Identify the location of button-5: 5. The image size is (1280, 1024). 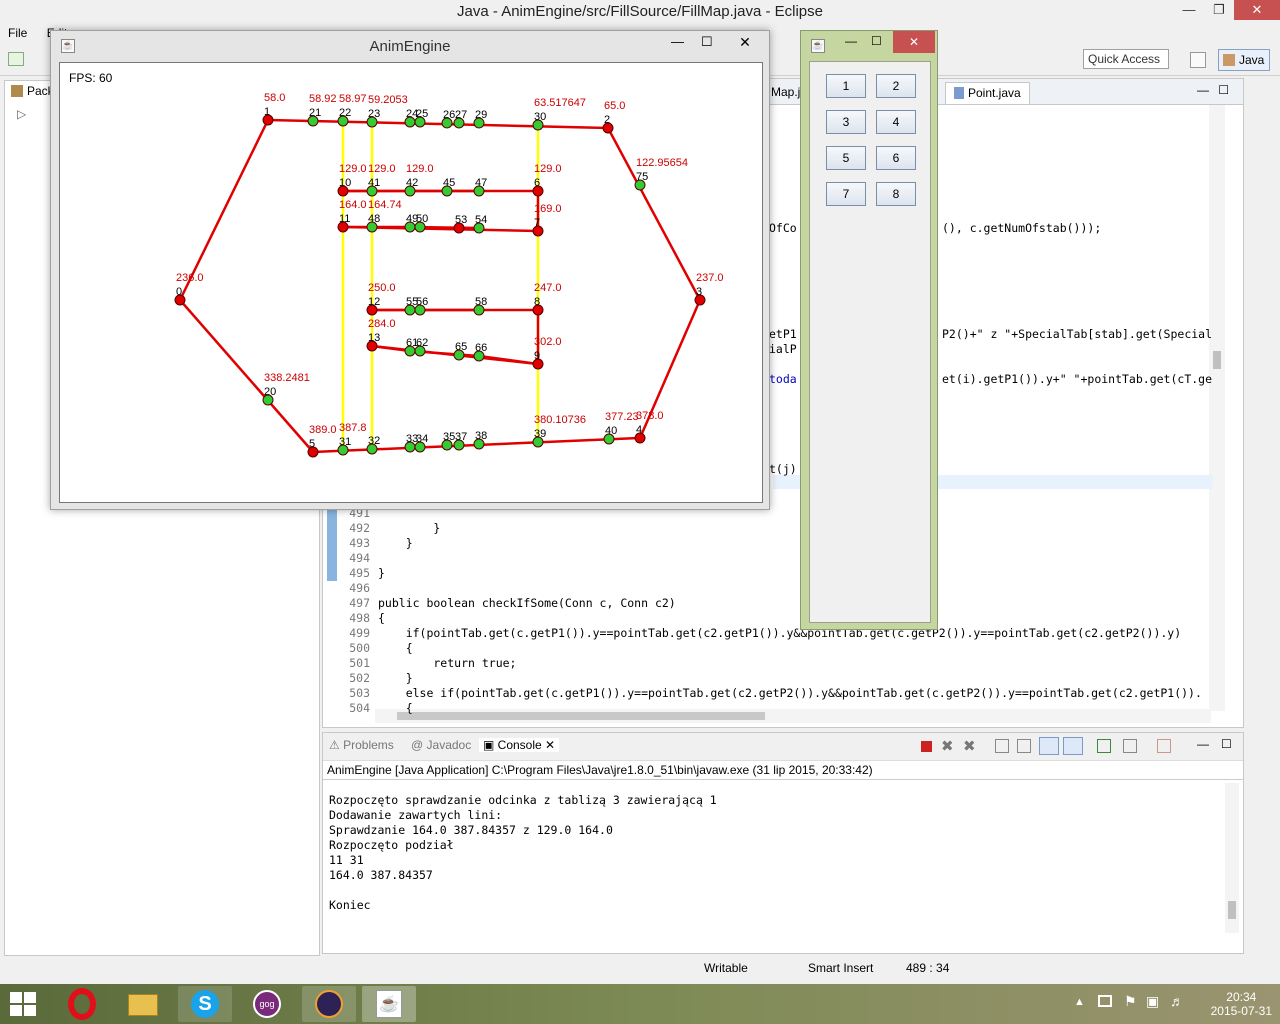
(846, 158).